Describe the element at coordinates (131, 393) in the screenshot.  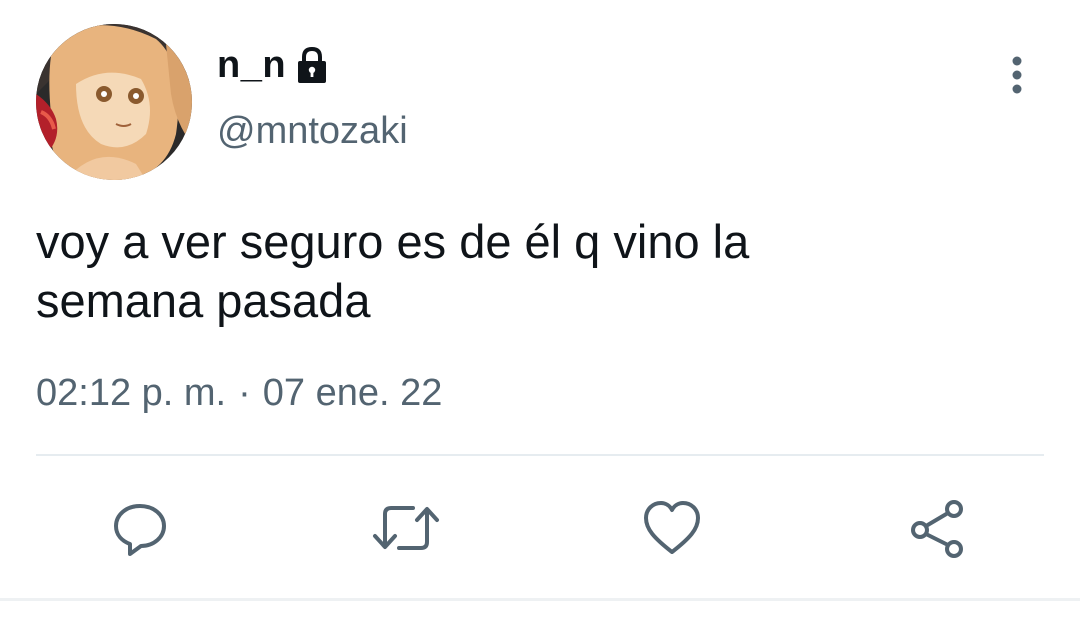
I see `tweet-time: 02:12 p. m.` at that location.